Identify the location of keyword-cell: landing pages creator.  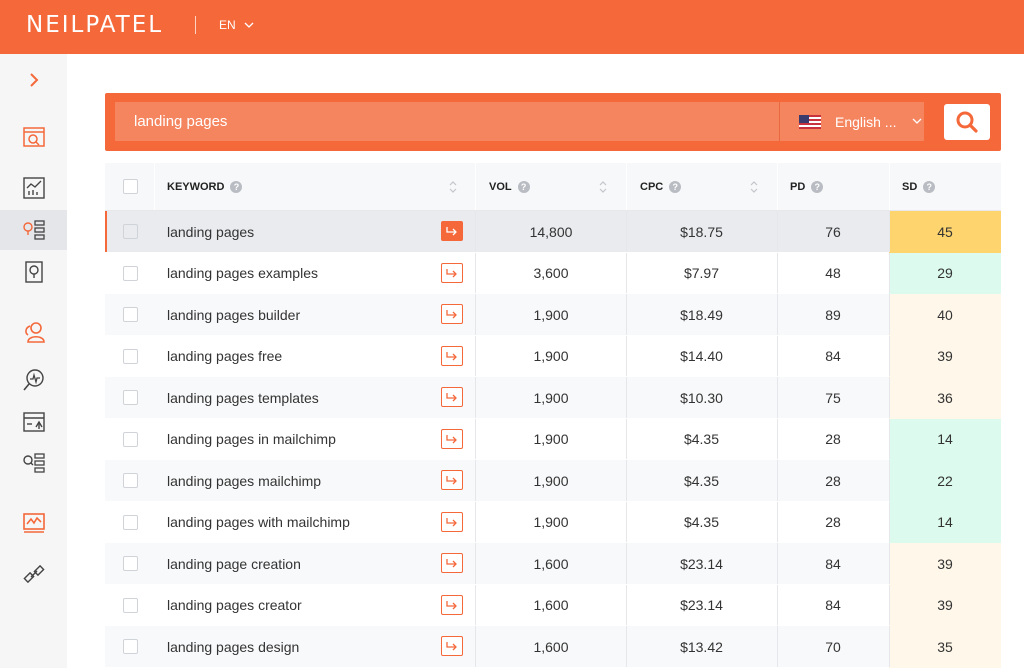
(234, 606).